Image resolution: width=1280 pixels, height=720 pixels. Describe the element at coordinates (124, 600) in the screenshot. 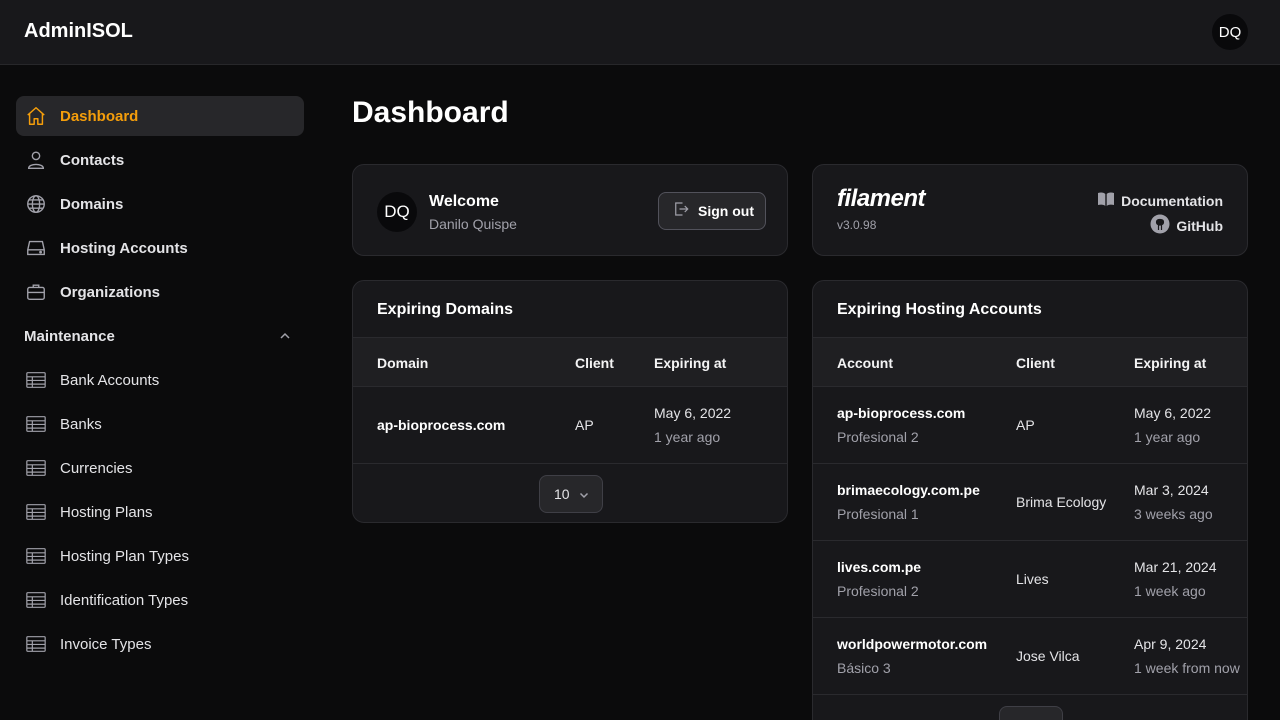

I see `sidebar-item-label: Identification Types` at that location.